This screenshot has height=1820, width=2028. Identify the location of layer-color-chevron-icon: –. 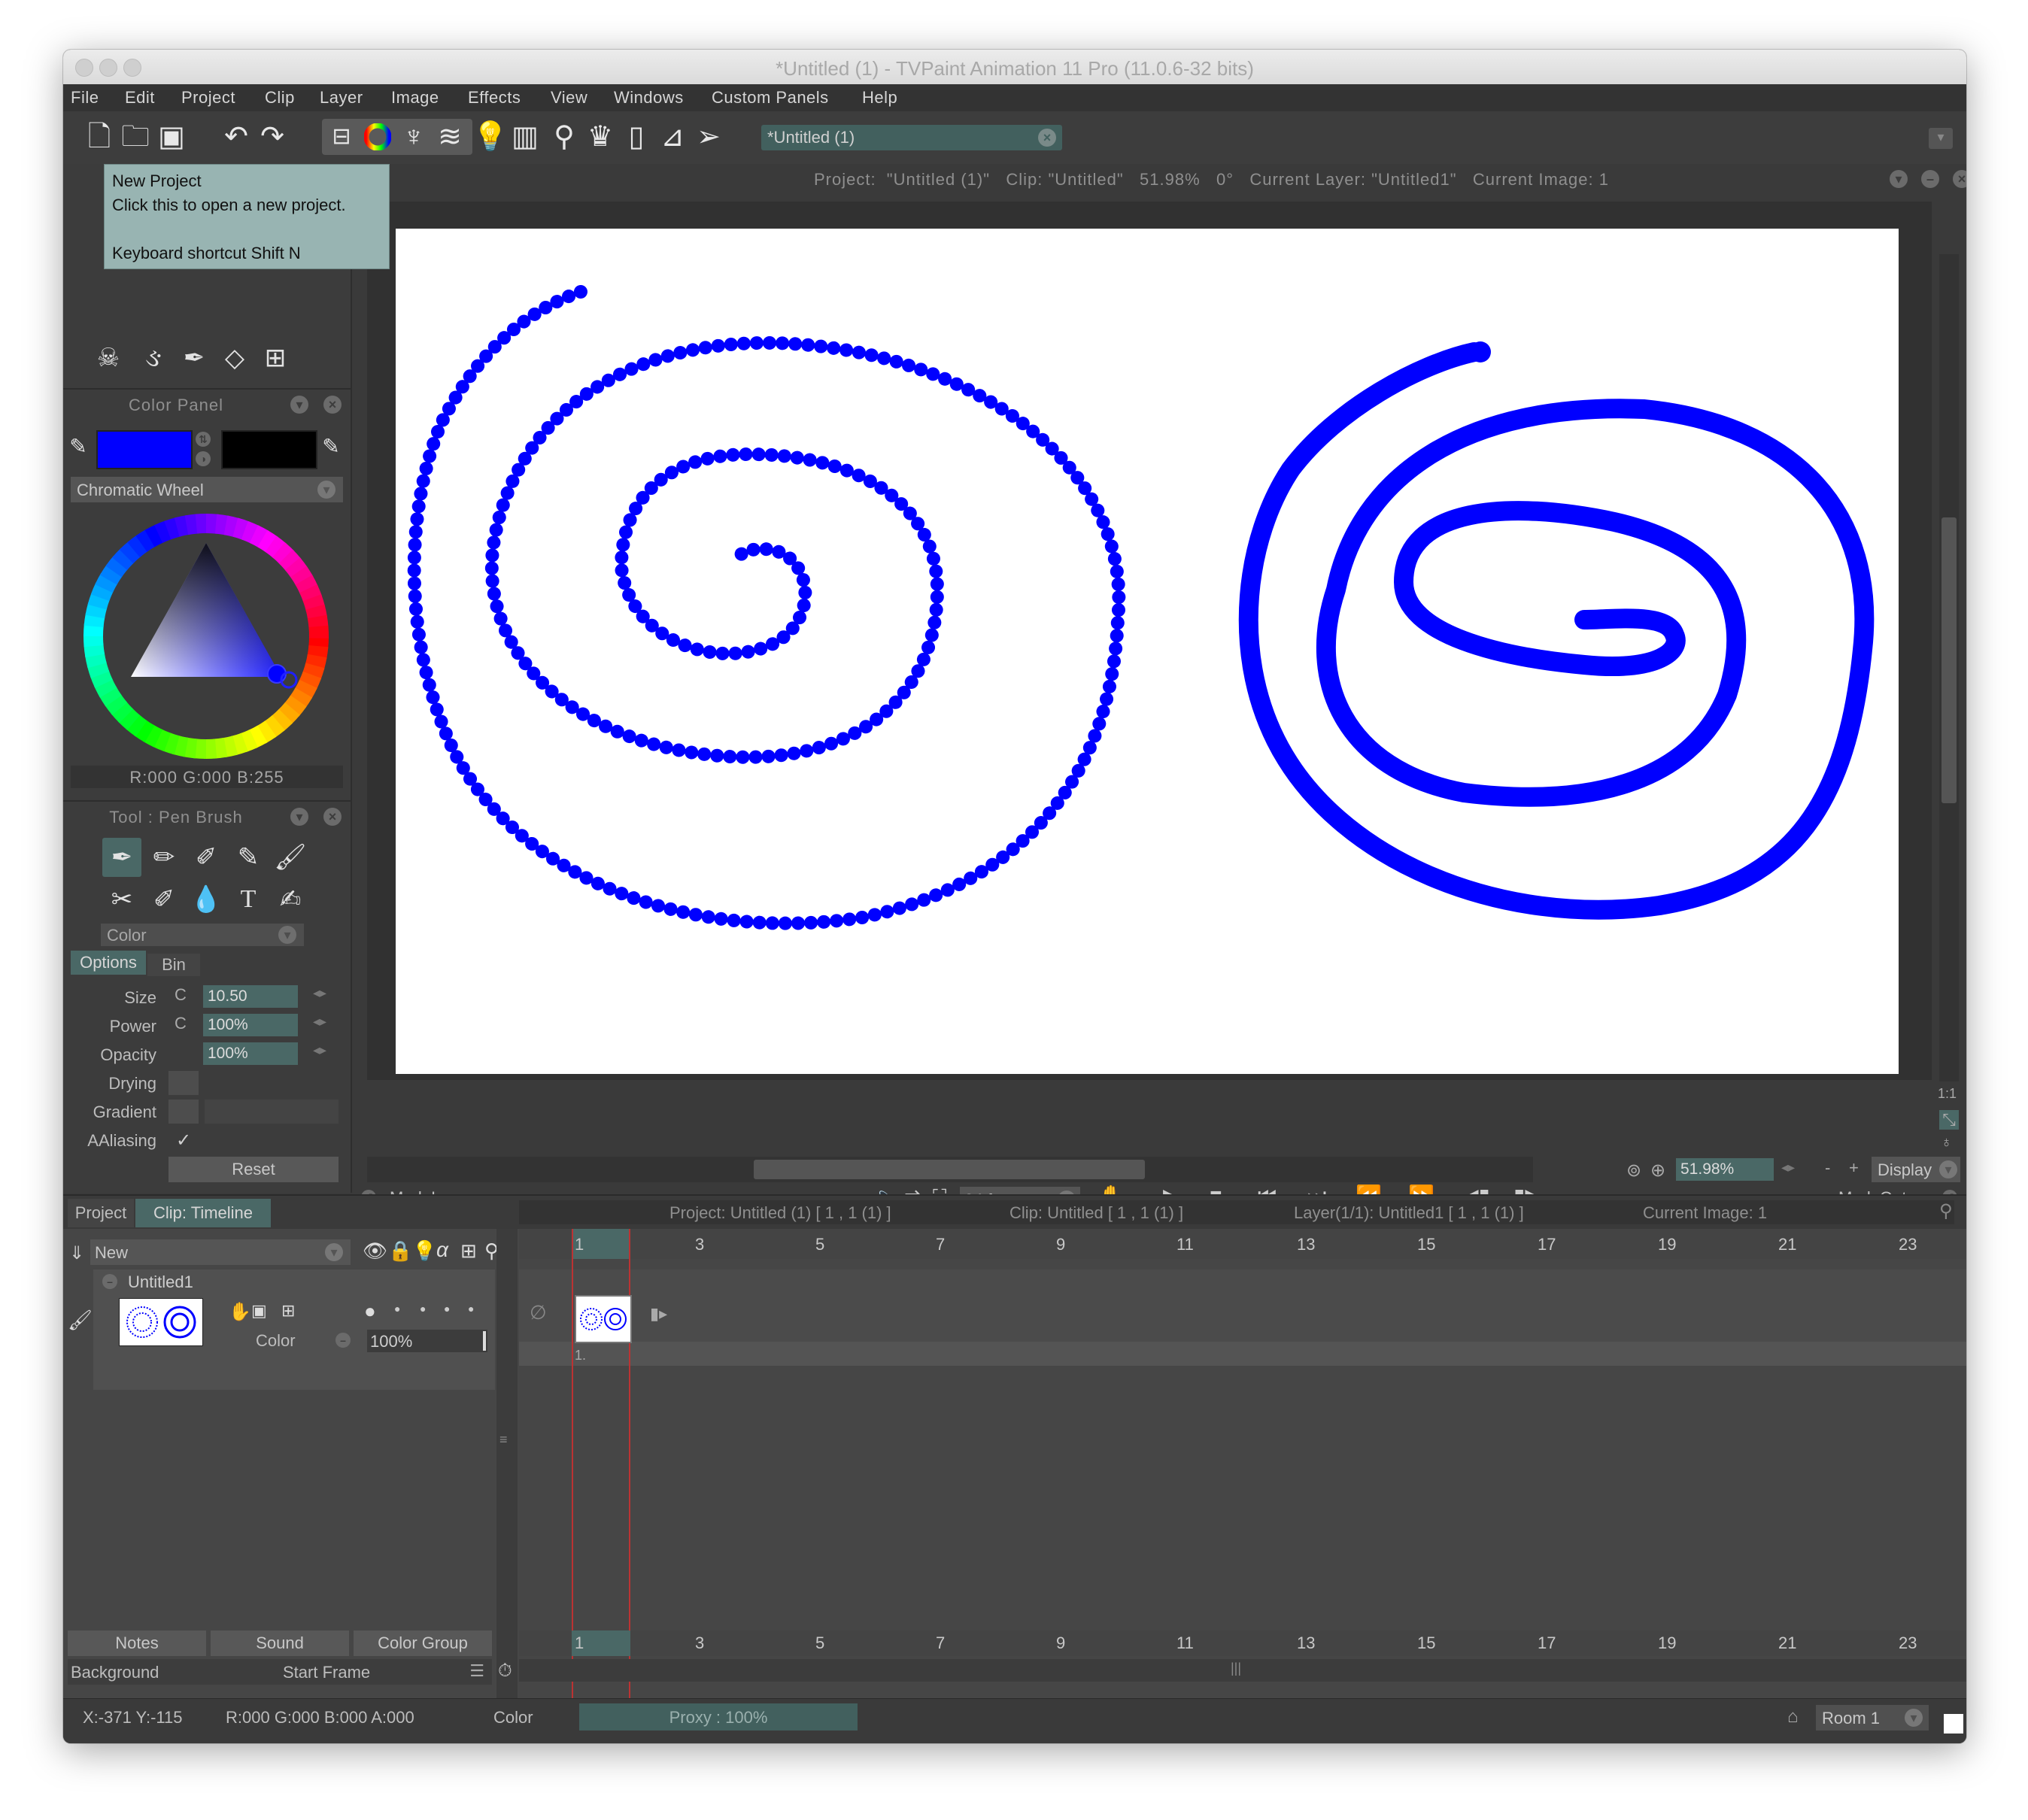
(343, 1340).